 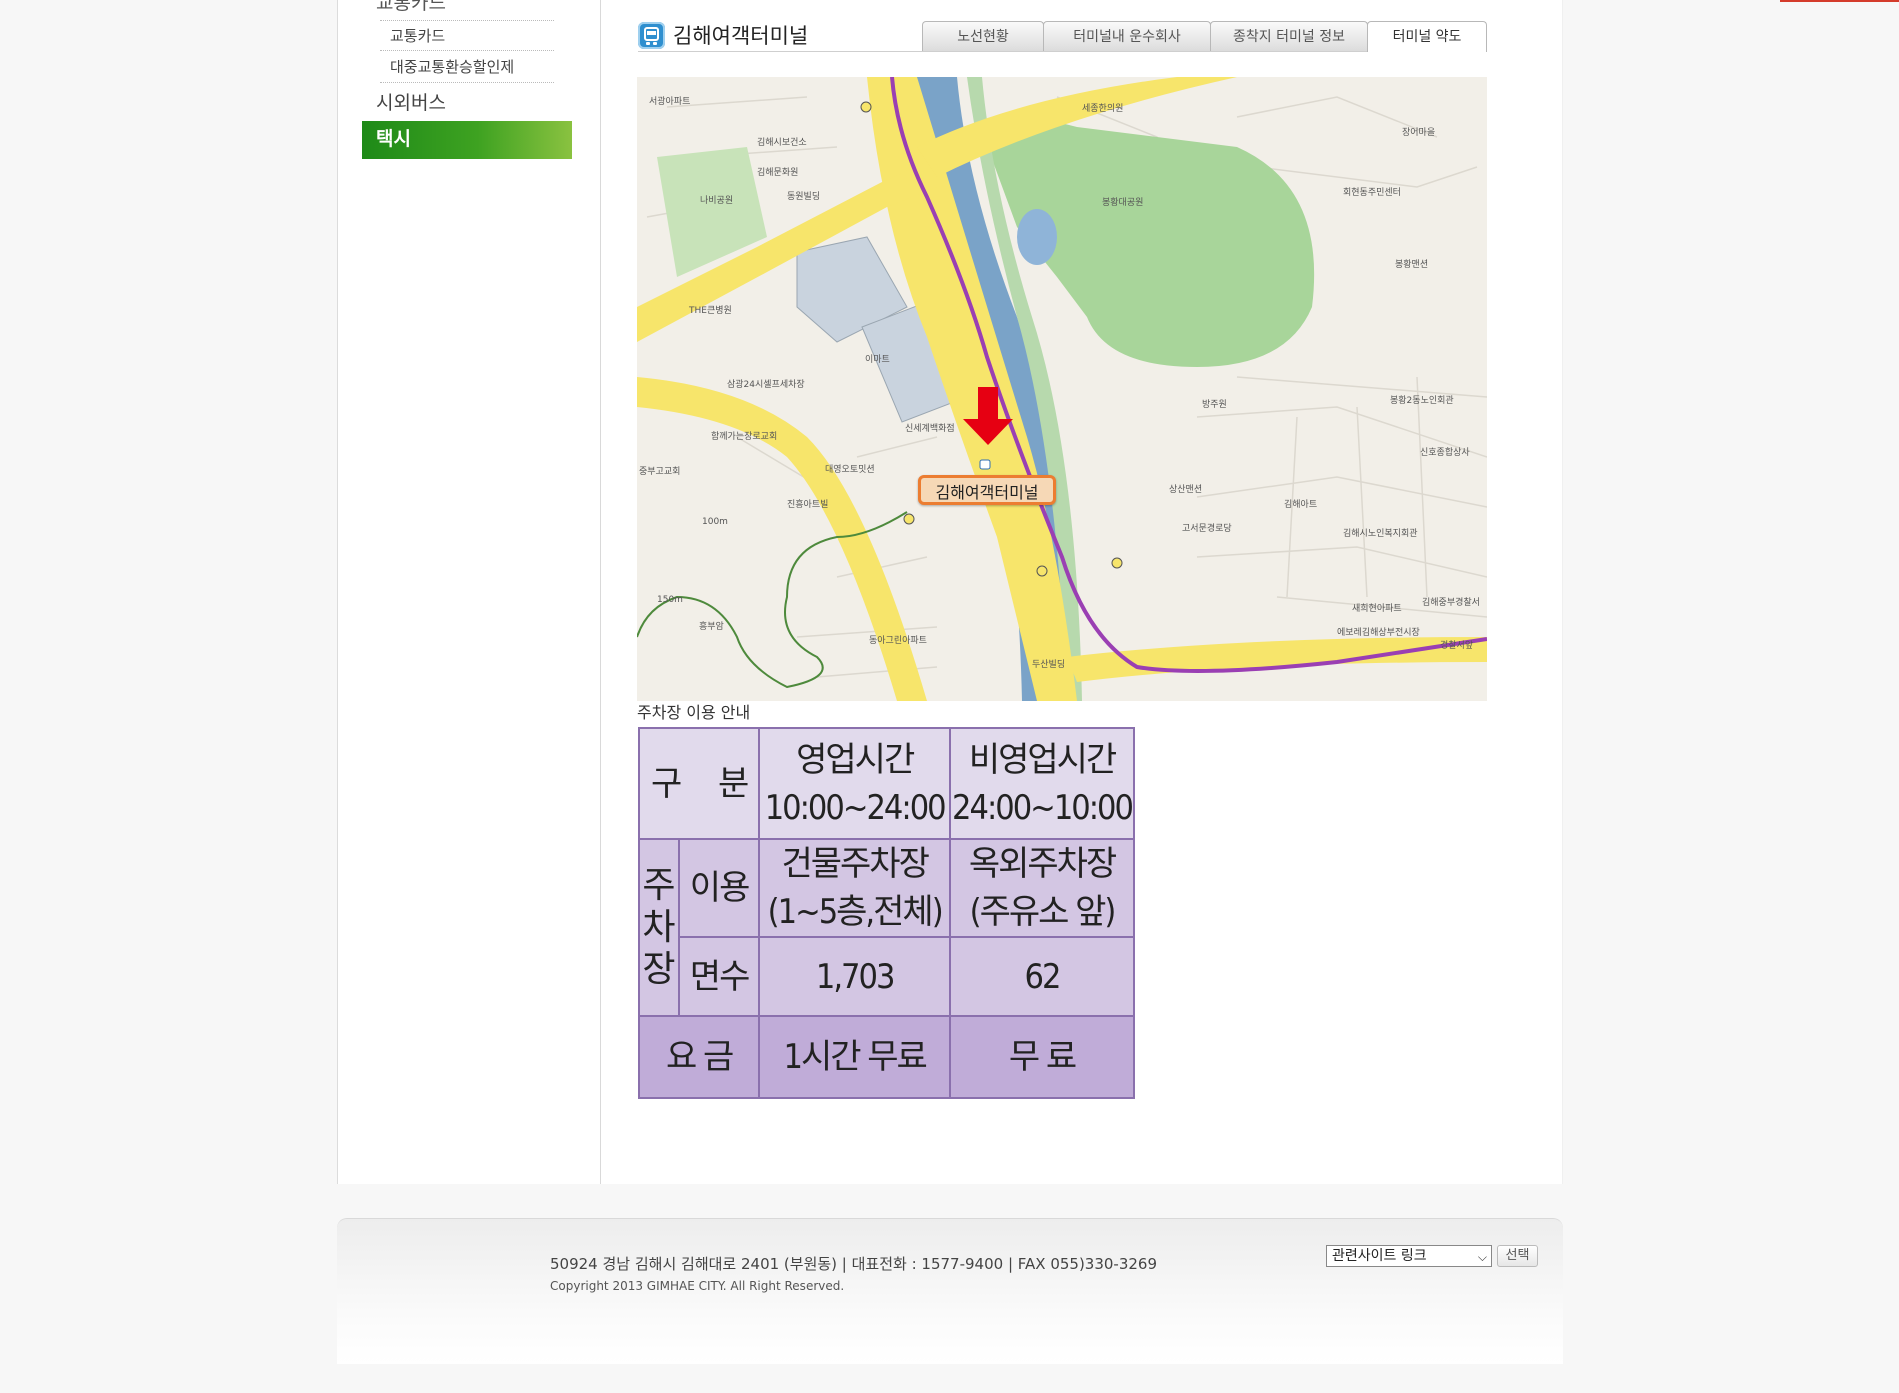 What do you see at coordinates (1214, 405) in the screenshot?
I see `map-label: 방주원` at bounding box center [1214, 405].